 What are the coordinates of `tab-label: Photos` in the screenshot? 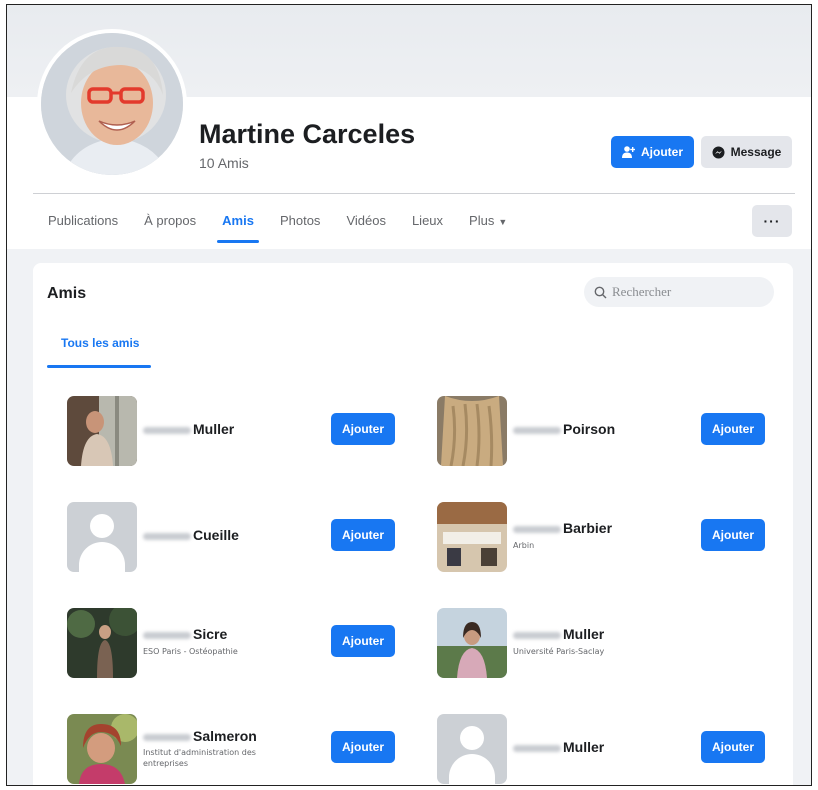 It's located at (300, 220).